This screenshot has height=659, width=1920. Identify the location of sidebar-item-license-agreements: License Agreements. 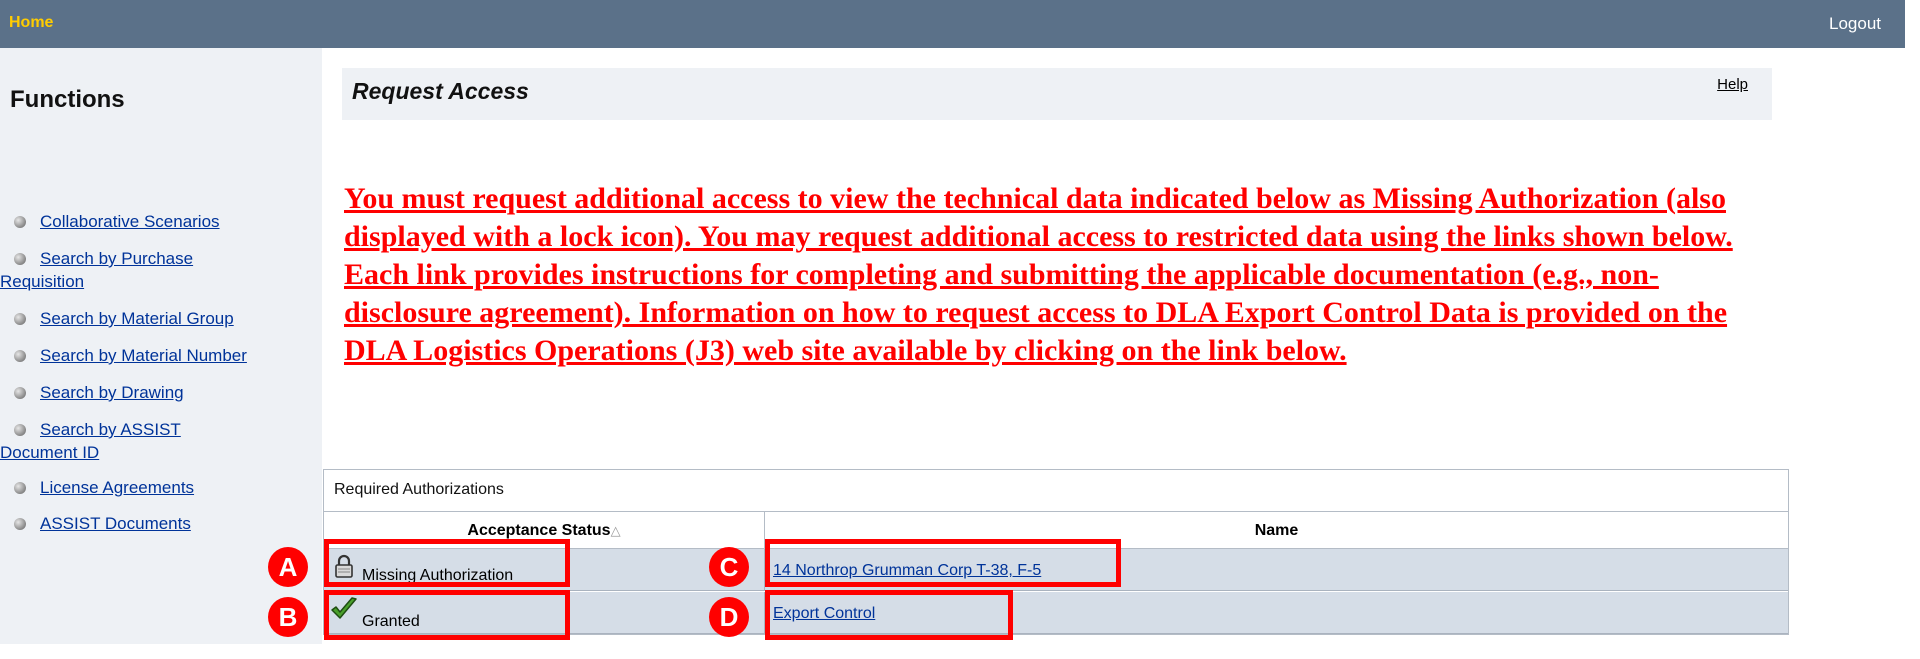
(161, 487).